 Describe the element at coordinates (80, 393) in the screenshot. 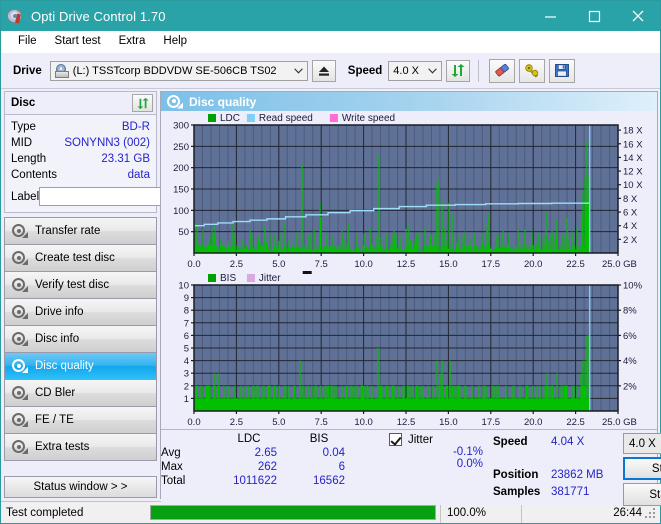

I see `sidebar-item-cd-bler: CD Bler` at that location.